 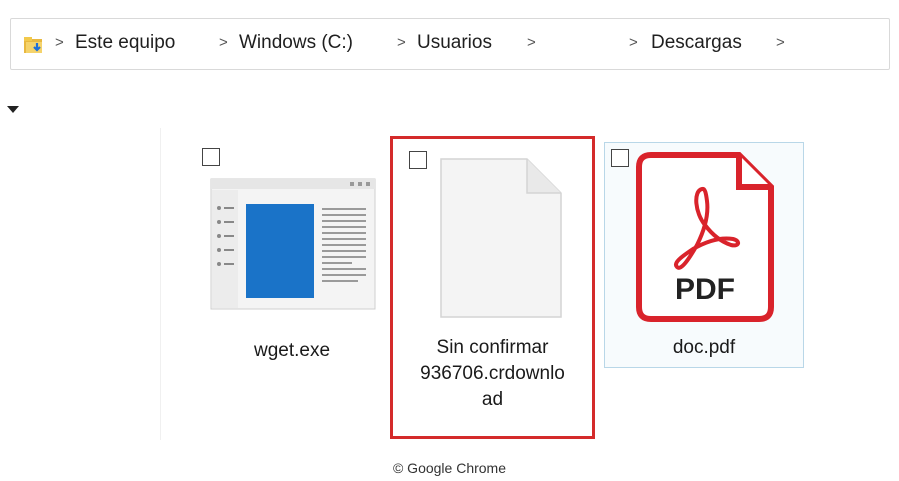 What do you see at coordinates (454, 43) in the screenshot?
I see `breadcrumb-item-usuarios: Usuarios` at bounding box center [454, 43].